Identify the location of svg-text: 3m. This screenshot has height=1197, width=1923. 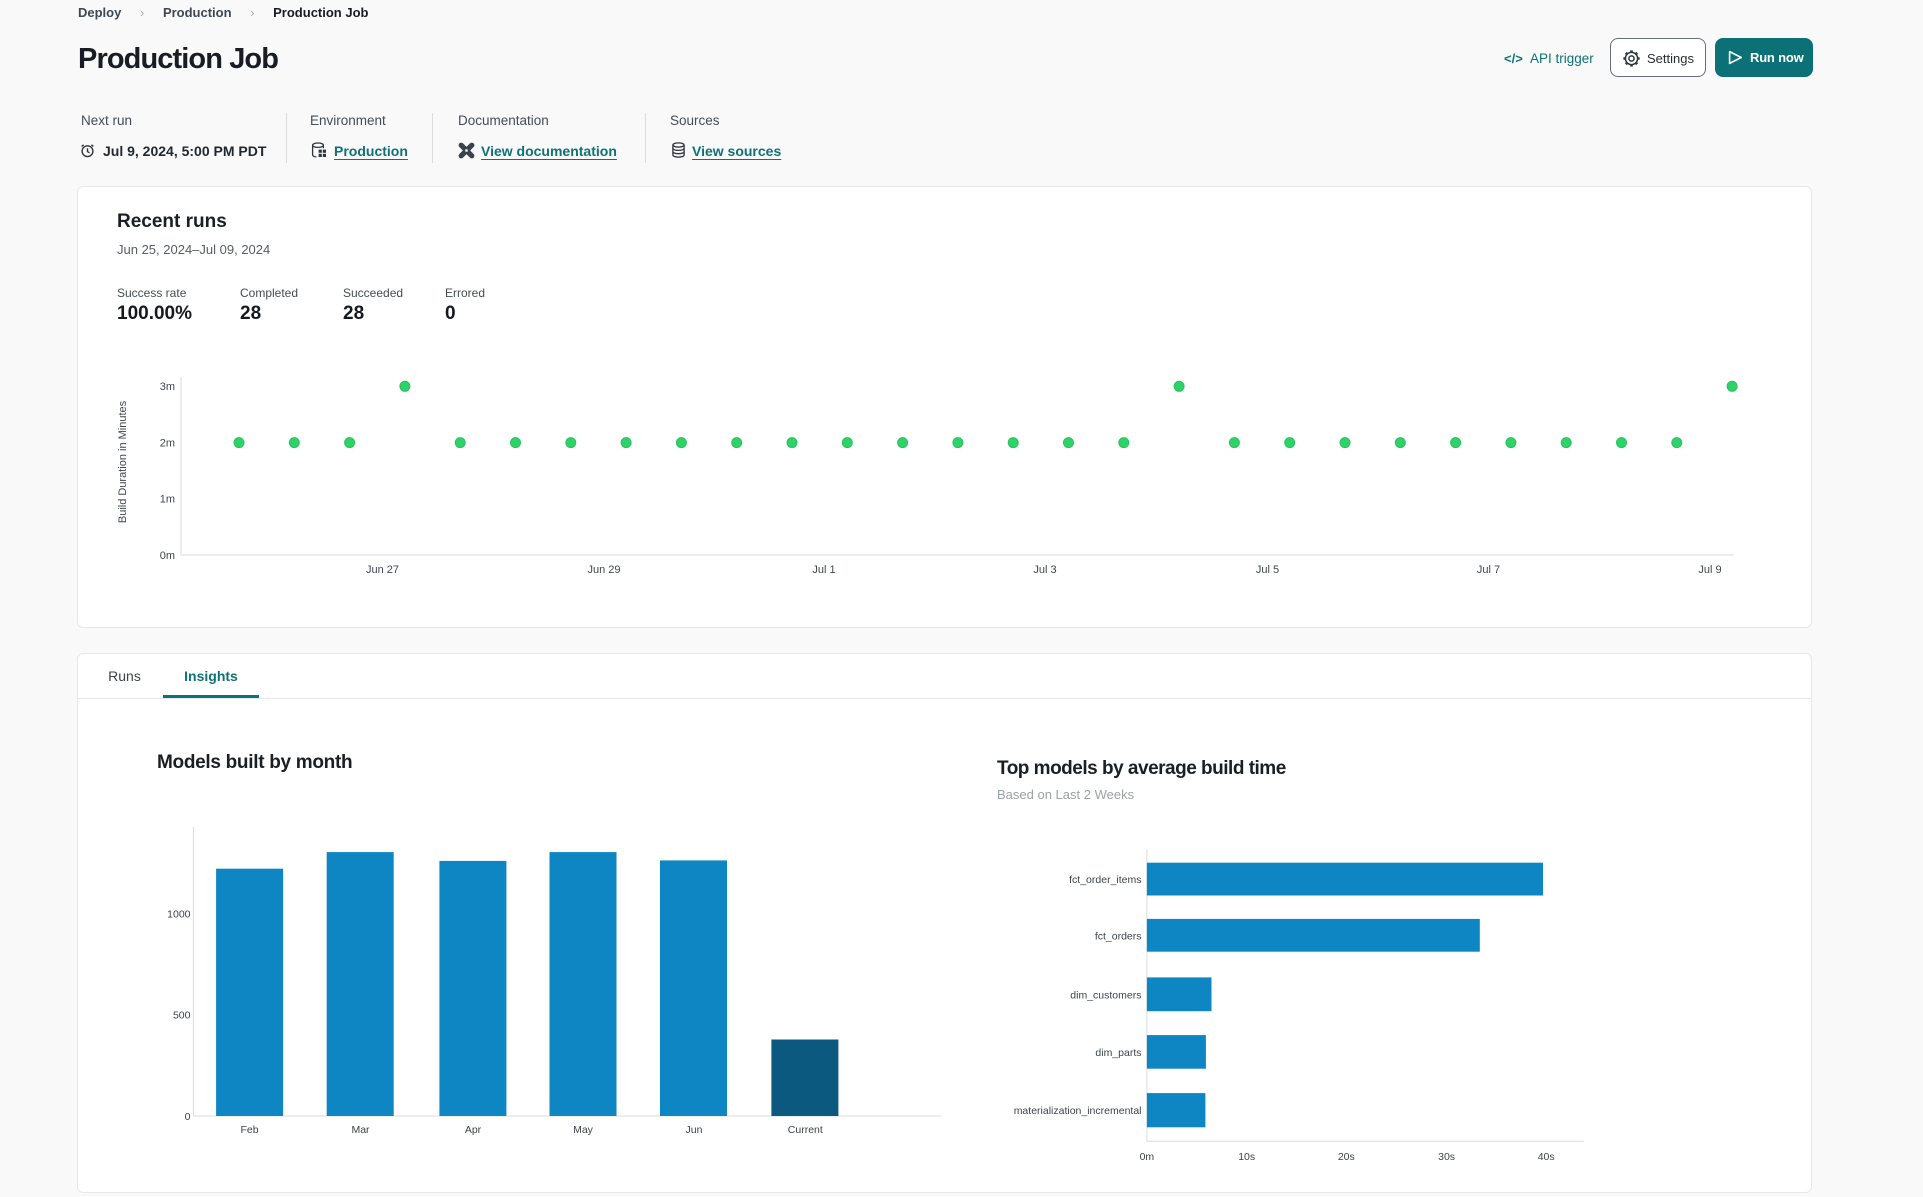
(167, 387).